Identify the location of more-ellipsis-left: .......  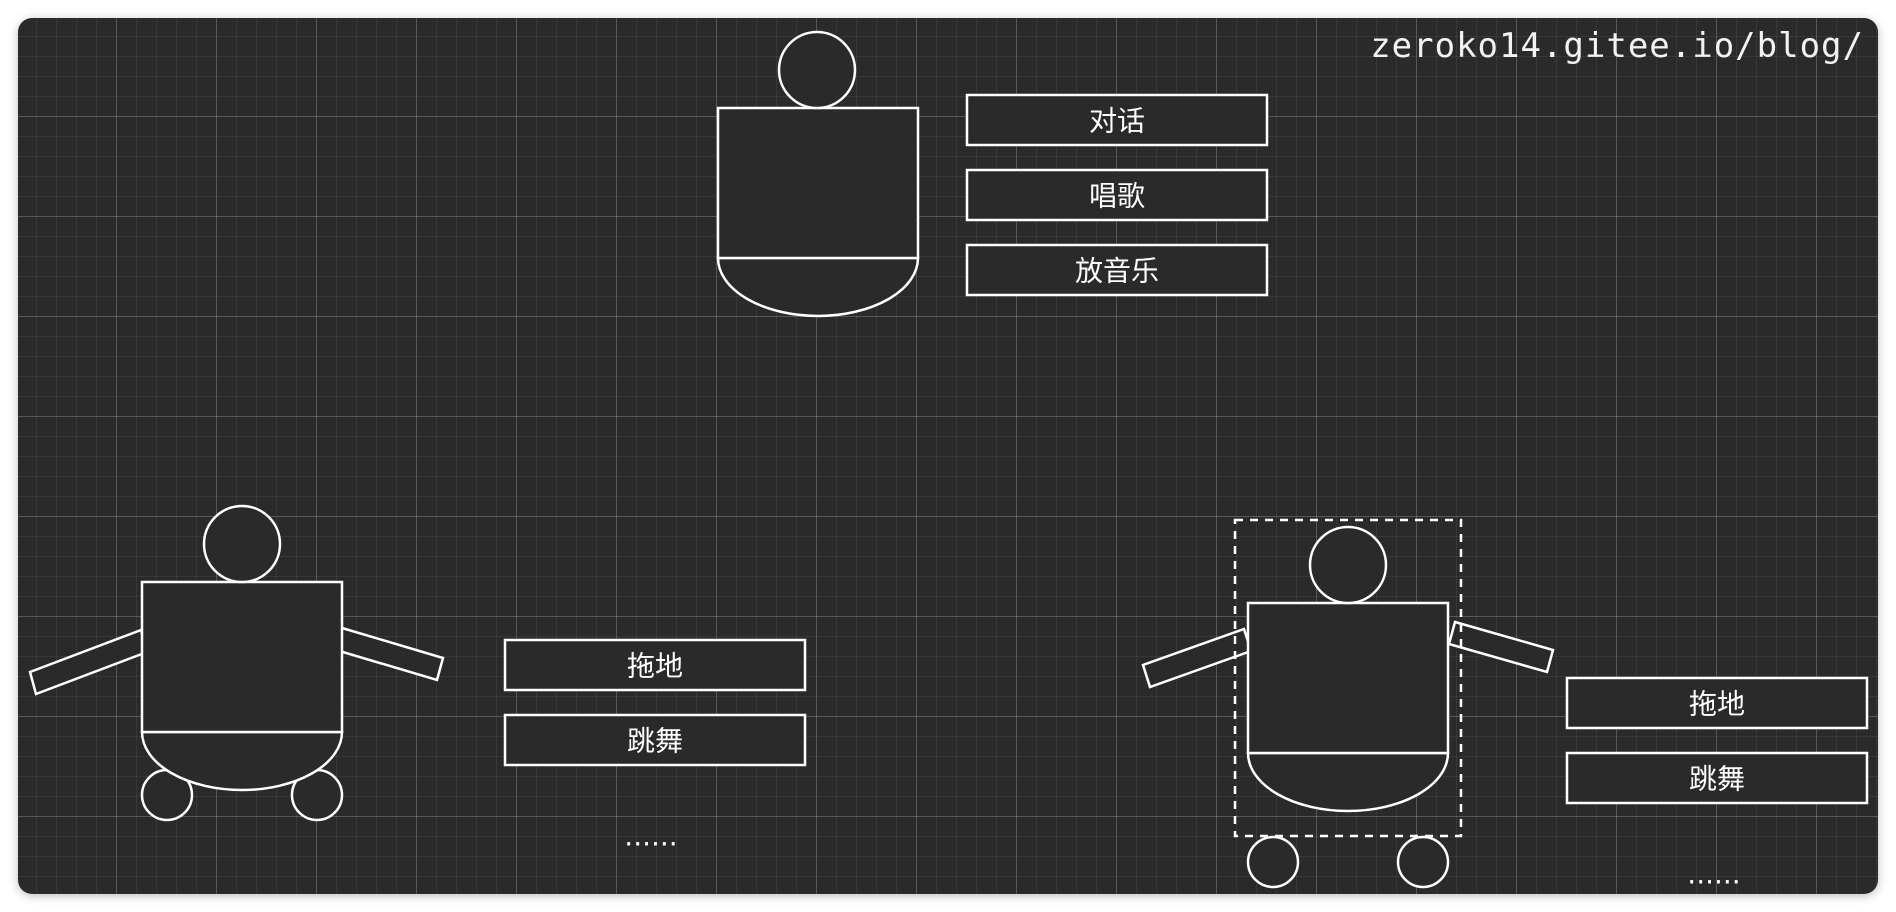
(650, 836).